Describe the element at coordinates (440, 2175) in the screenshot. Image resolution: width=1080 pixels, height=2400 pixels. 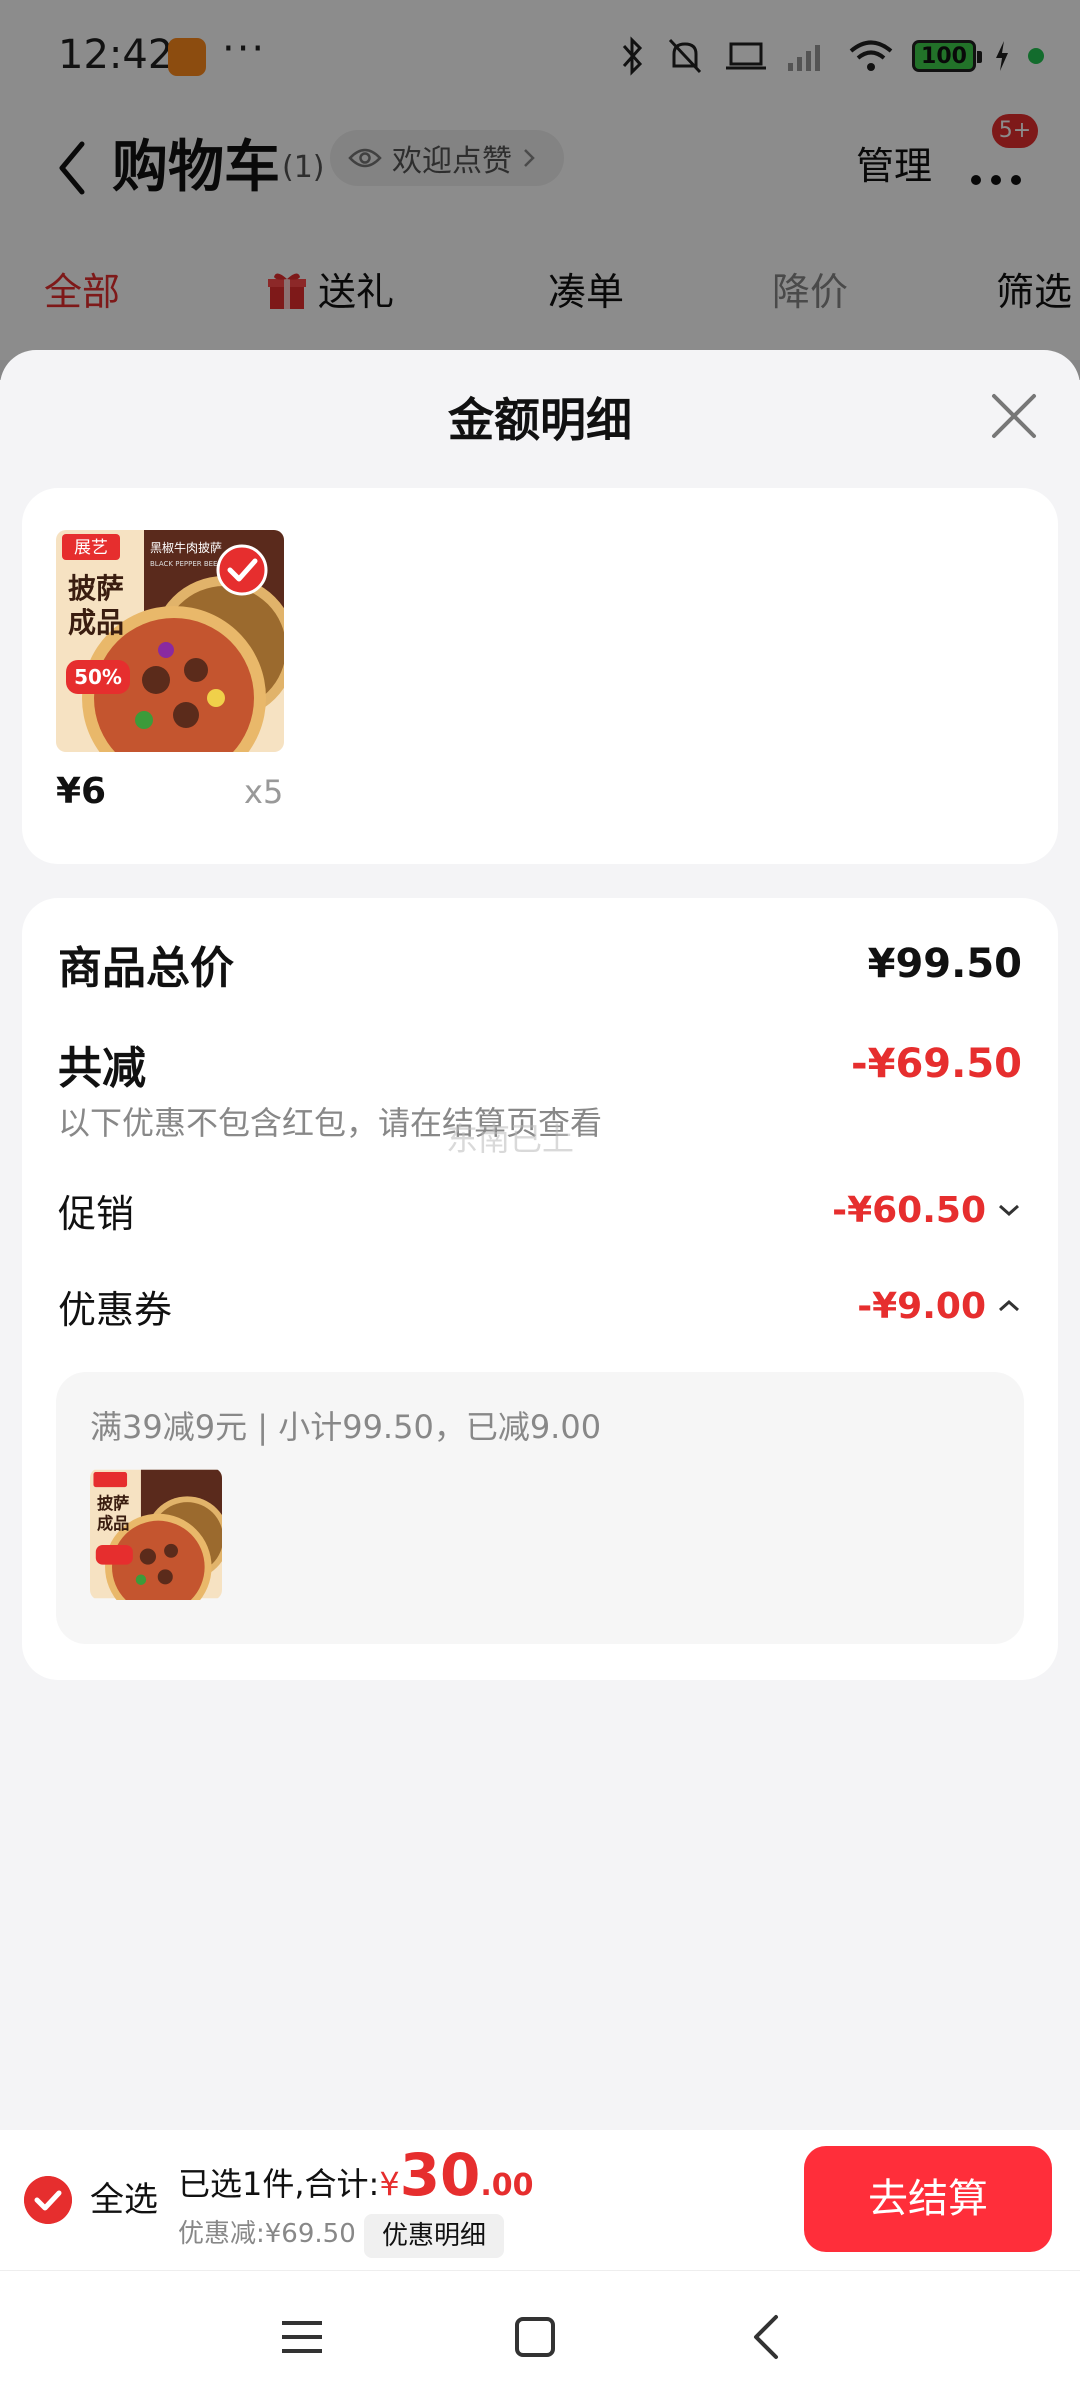
I see `total-integer: 30` at that location.